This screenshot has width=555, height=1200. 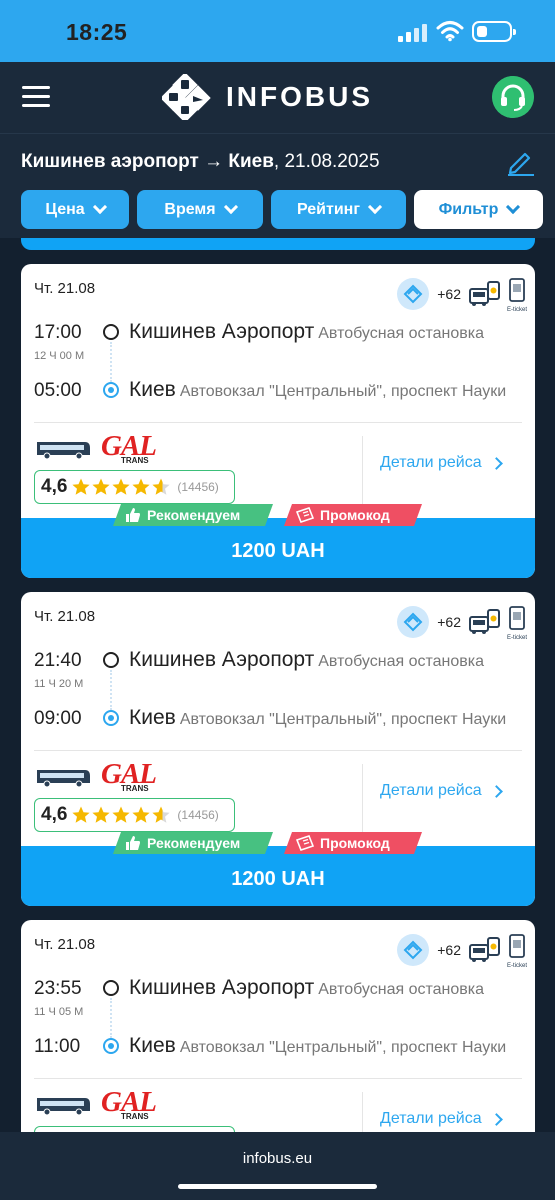 What do you see at coordinates (200, 209) in the screenshot?
I see `sort-time-button: Время` at bounding box center [200, 209].